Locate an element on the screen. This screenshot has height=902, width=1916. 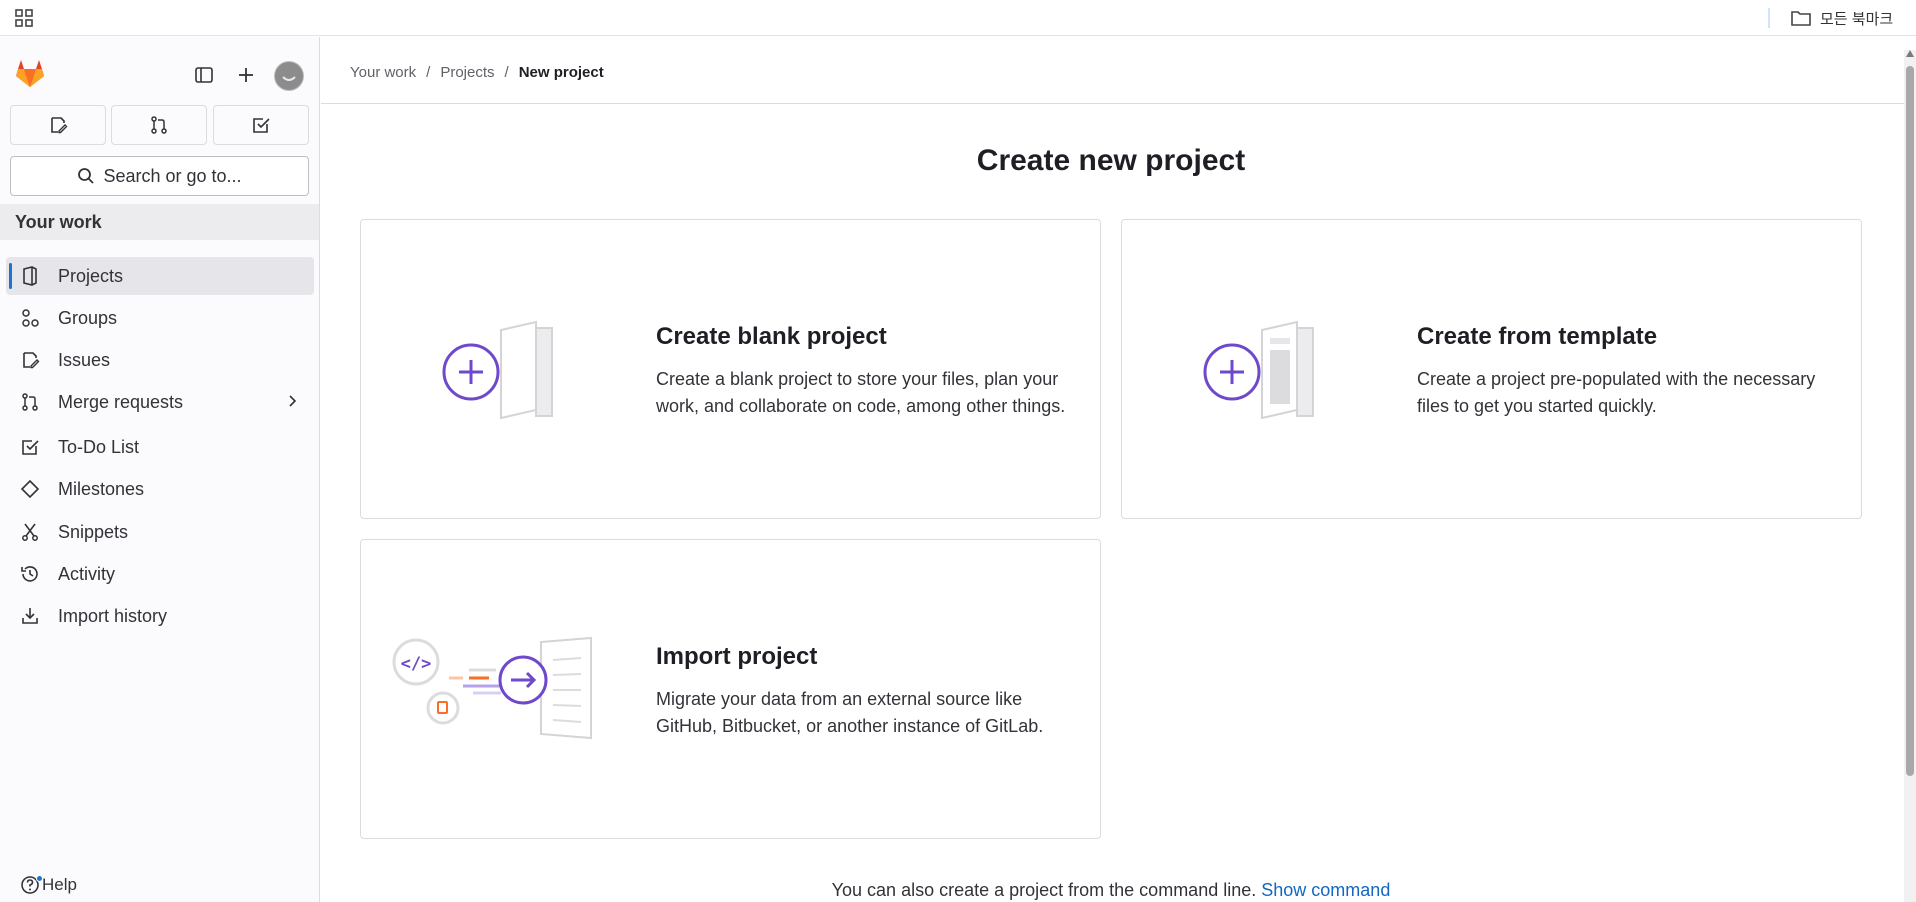
todo-button is located at coordinates (261, 125).